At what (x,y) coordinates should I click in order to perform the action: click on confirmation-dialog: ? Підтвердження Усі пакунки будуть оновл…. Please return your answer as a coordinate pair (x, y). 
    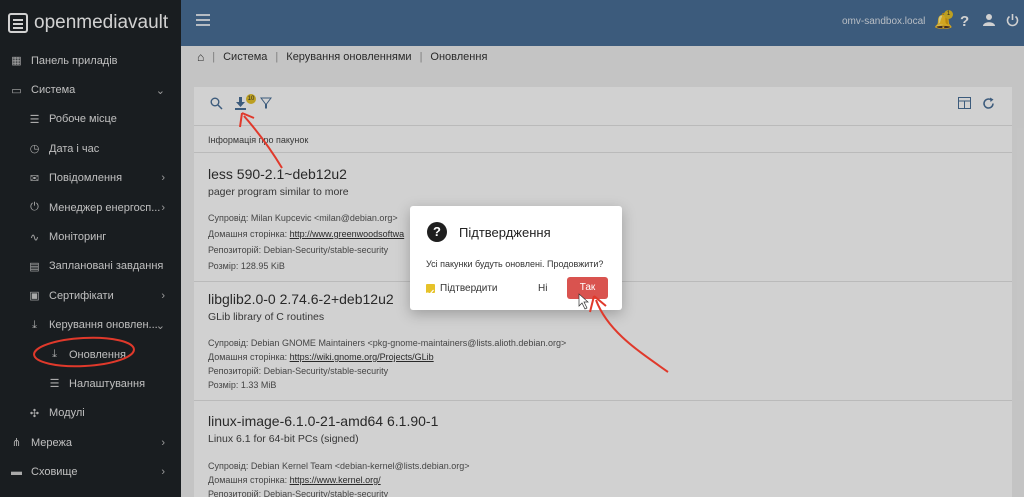
    Looking at the image, I should click on (516, 258).